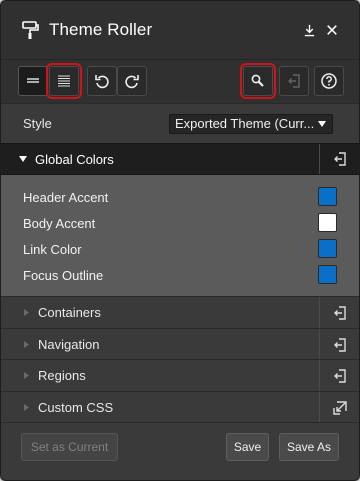 This screenshot has width=360, height=481. I want to click on help-icon, so click(329, 81).